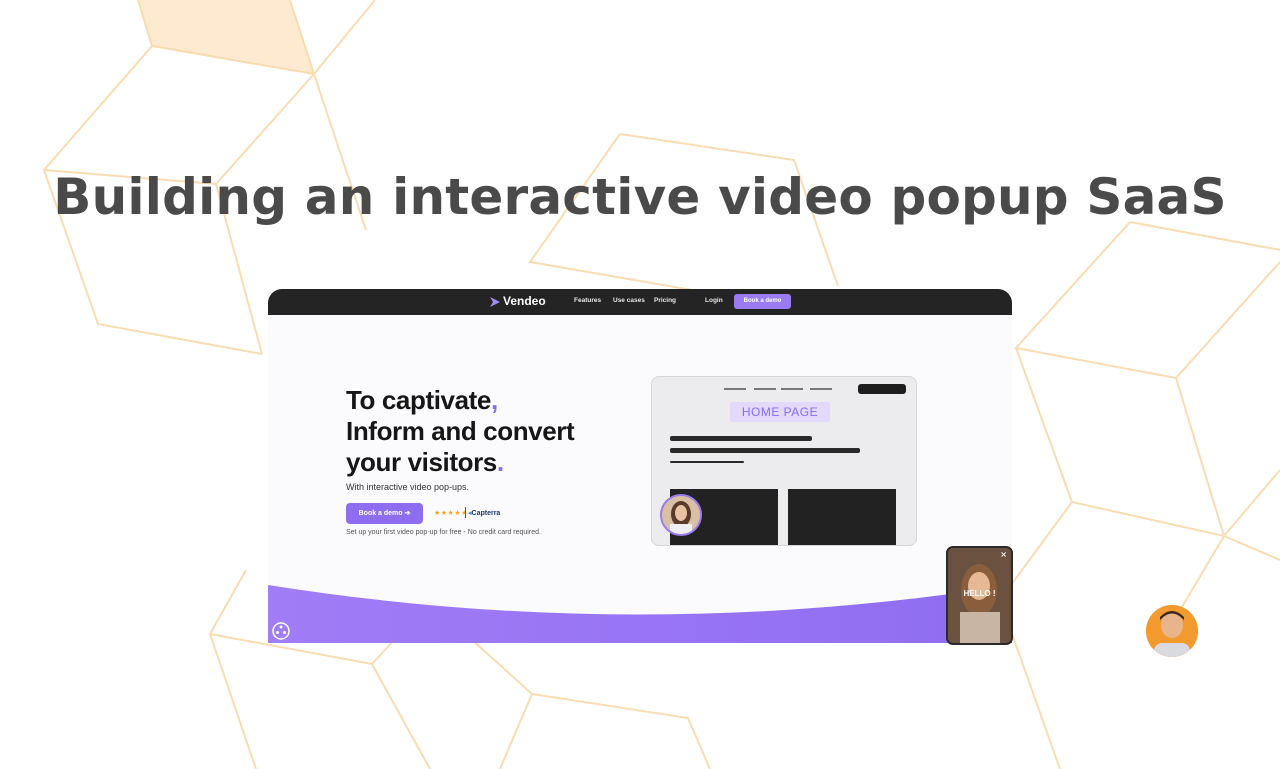 The height and width of the screenshot is (769, 1280). Describe the element at coordinates (465, 512) in the screenshot. I see `rating-divider` at that location.